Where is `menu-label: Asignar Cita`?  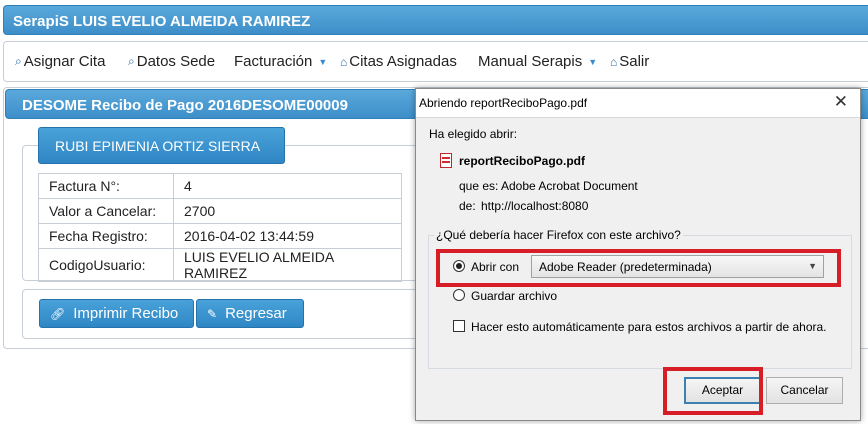 menu-label: Asignar Cita is located at coordinates (64, 61).